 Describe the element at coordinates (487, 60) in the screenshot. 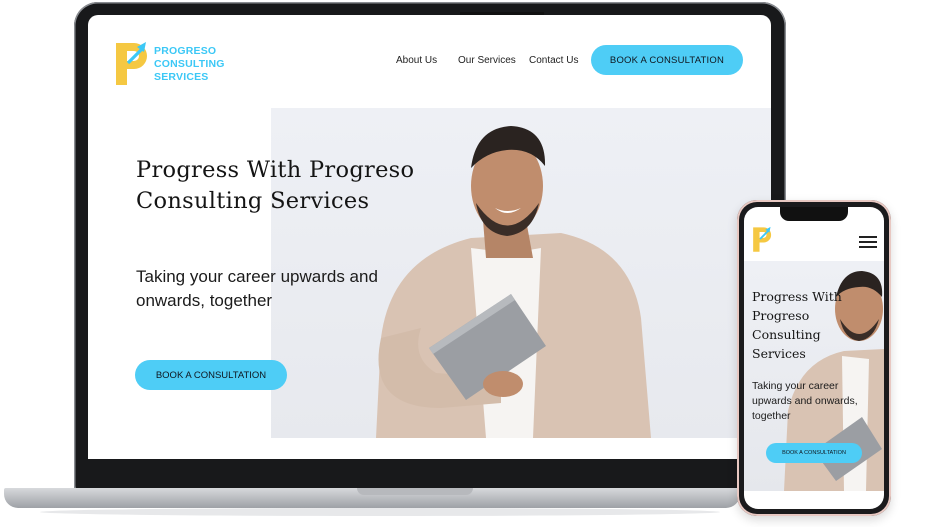

I see `nav-our-services: Our Services` at that location.